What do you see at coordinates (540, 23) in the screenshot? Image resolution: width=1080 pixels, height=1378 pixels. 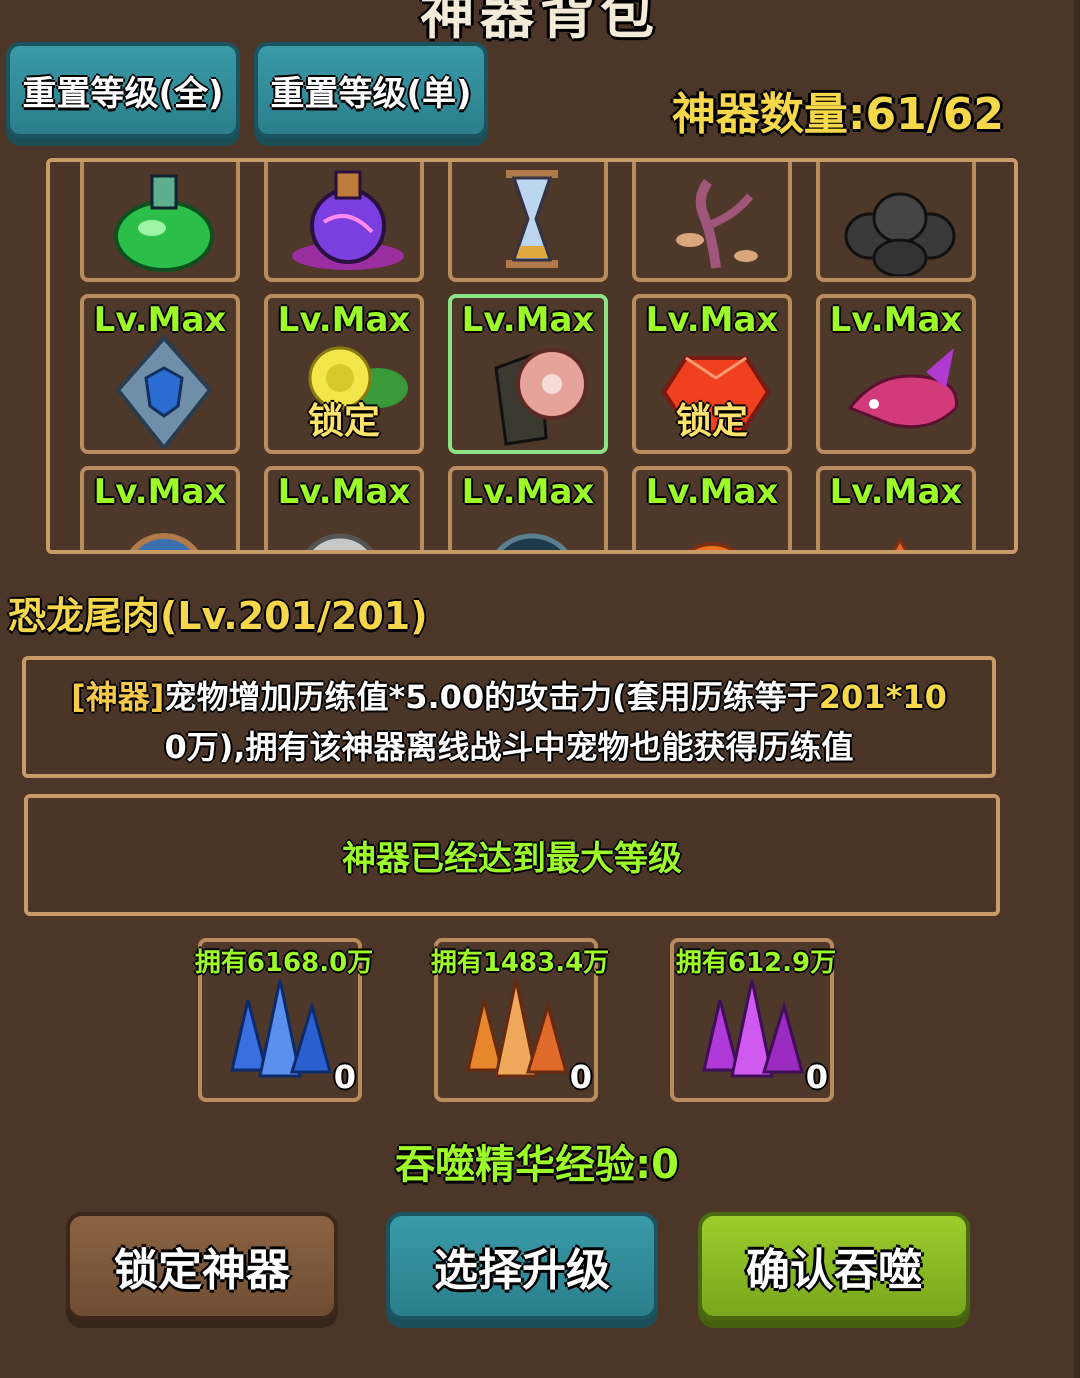 I see `panel-title: 神器背包` at bounding box center [540, 23].